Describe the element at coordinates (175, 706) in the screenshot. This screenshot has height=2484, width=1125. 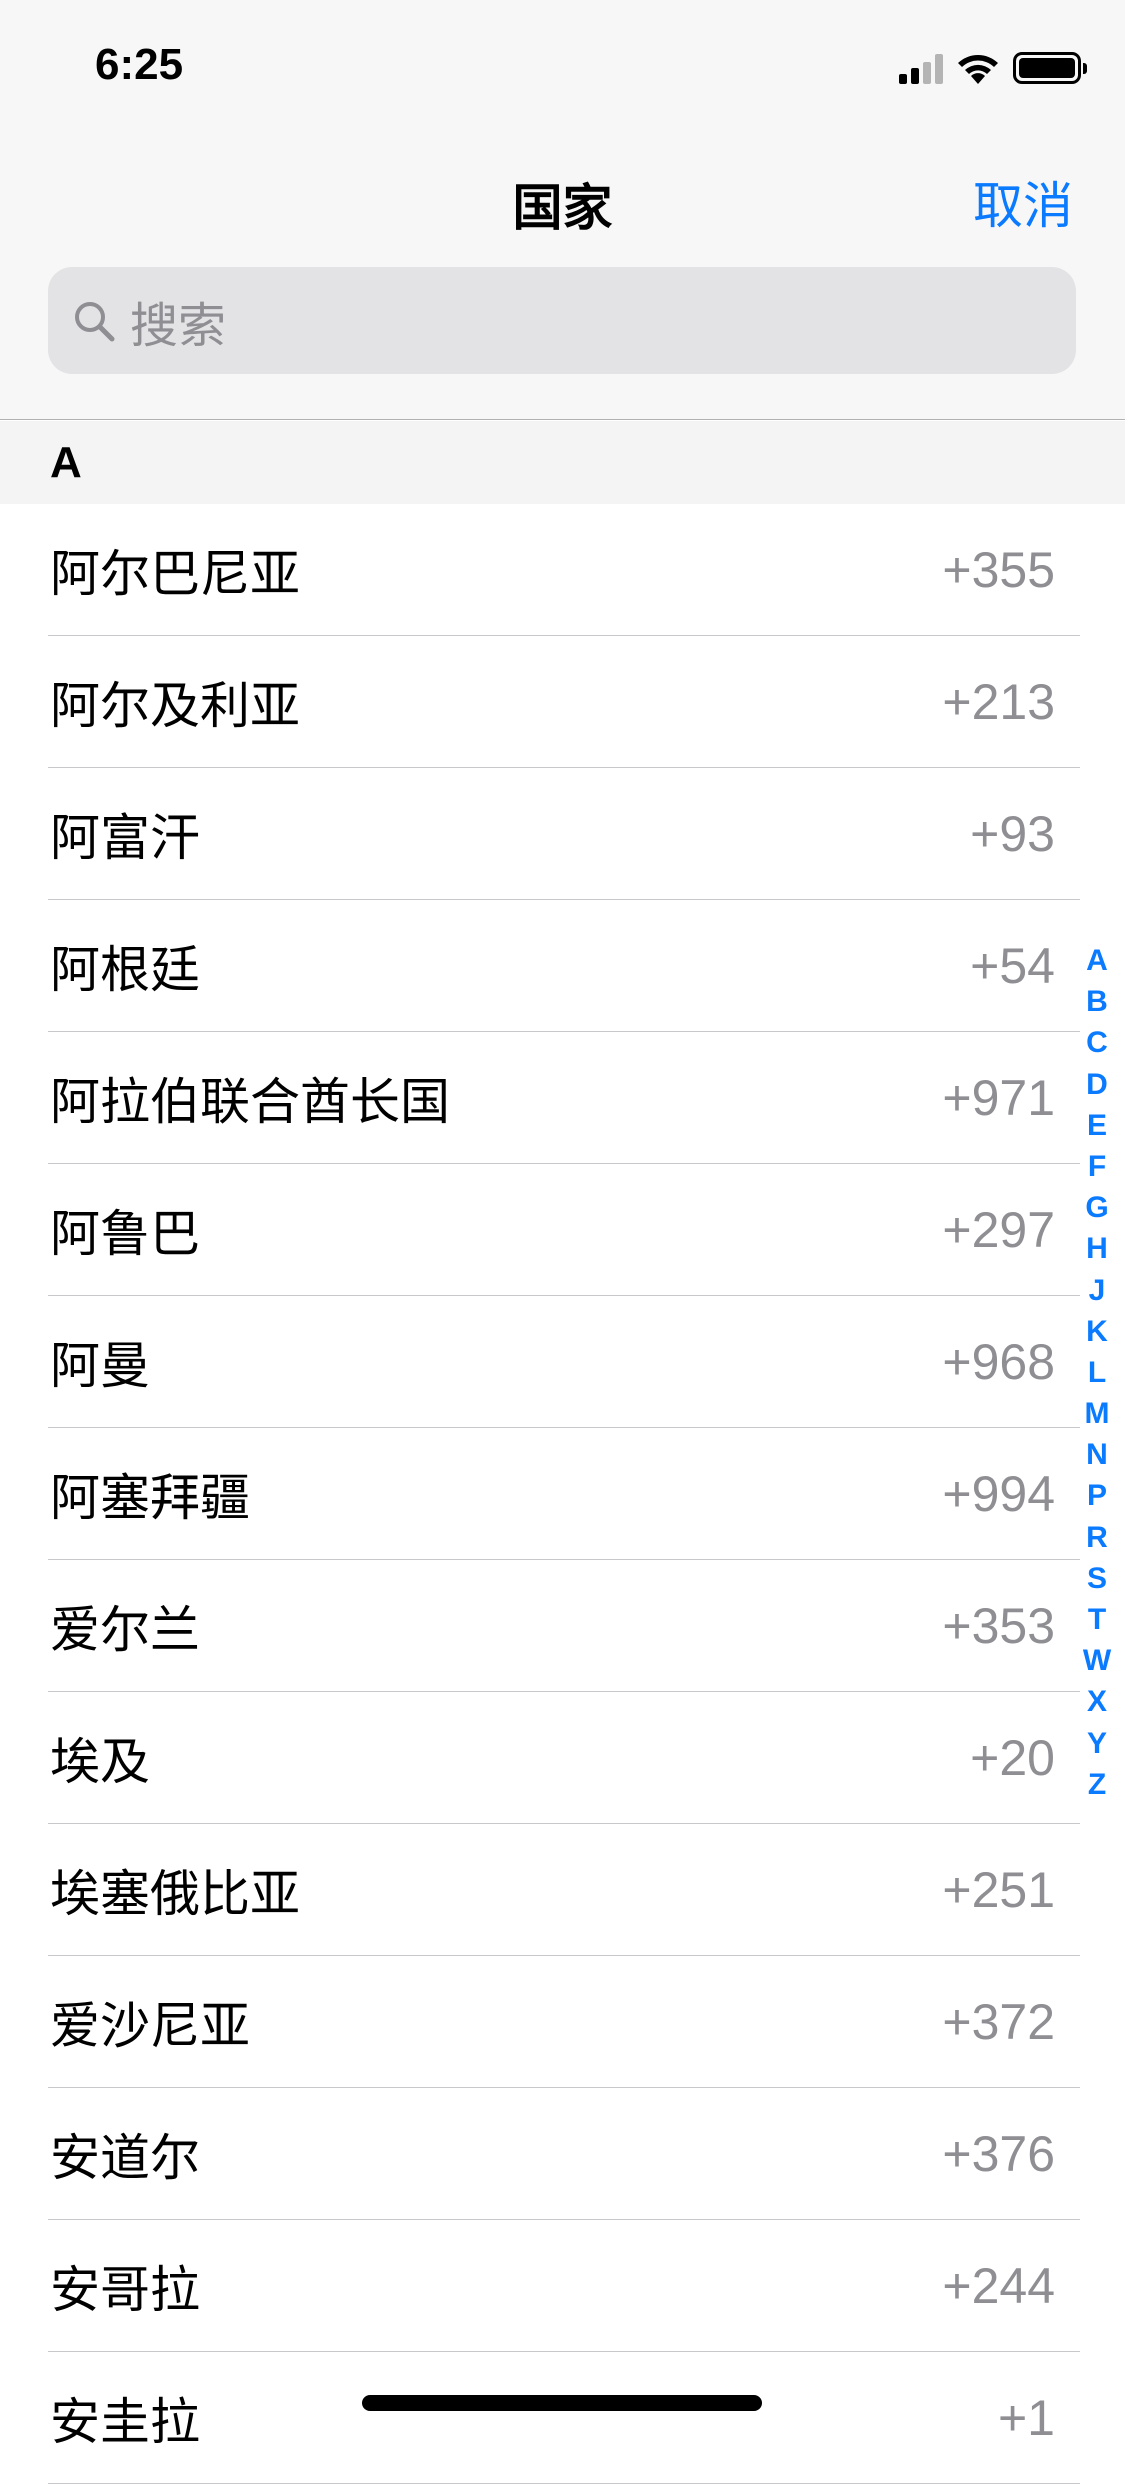
I see `country-name: 阿尔及利亚` at that location.